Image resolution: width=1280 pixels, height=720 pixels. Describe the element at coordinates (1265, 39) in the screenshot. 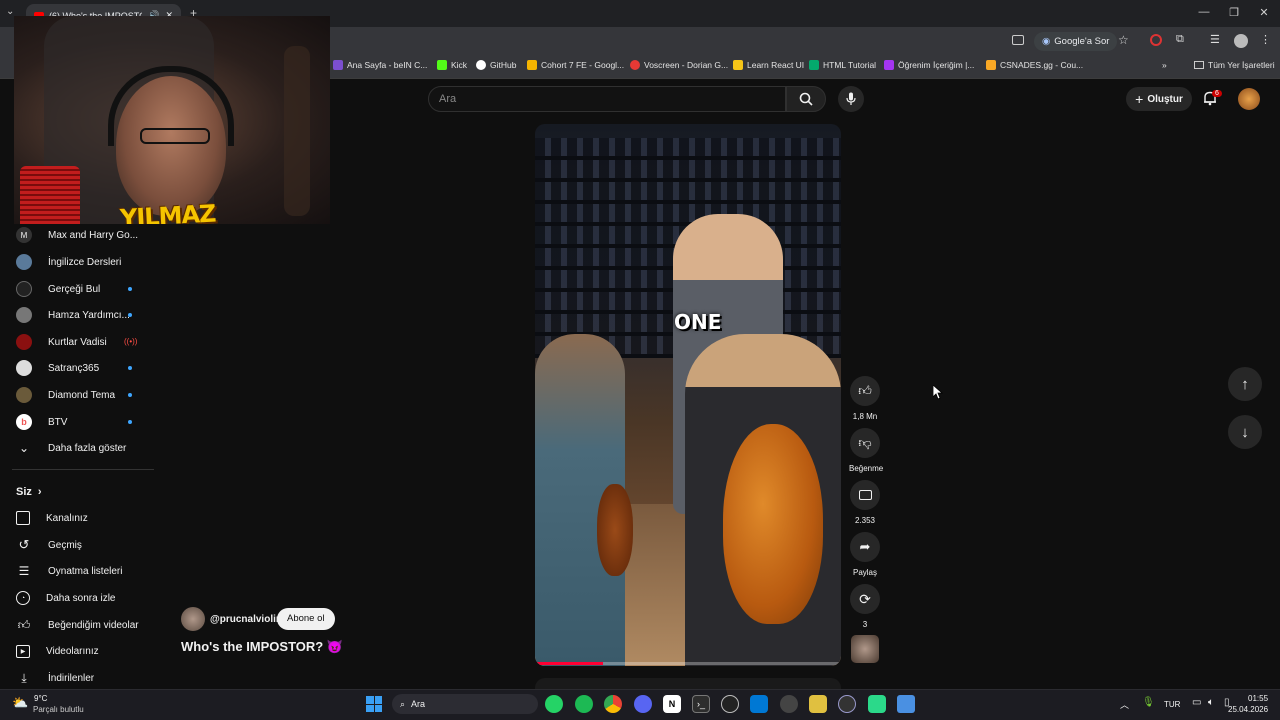

I see `menu-icon: ⋮` at that location.